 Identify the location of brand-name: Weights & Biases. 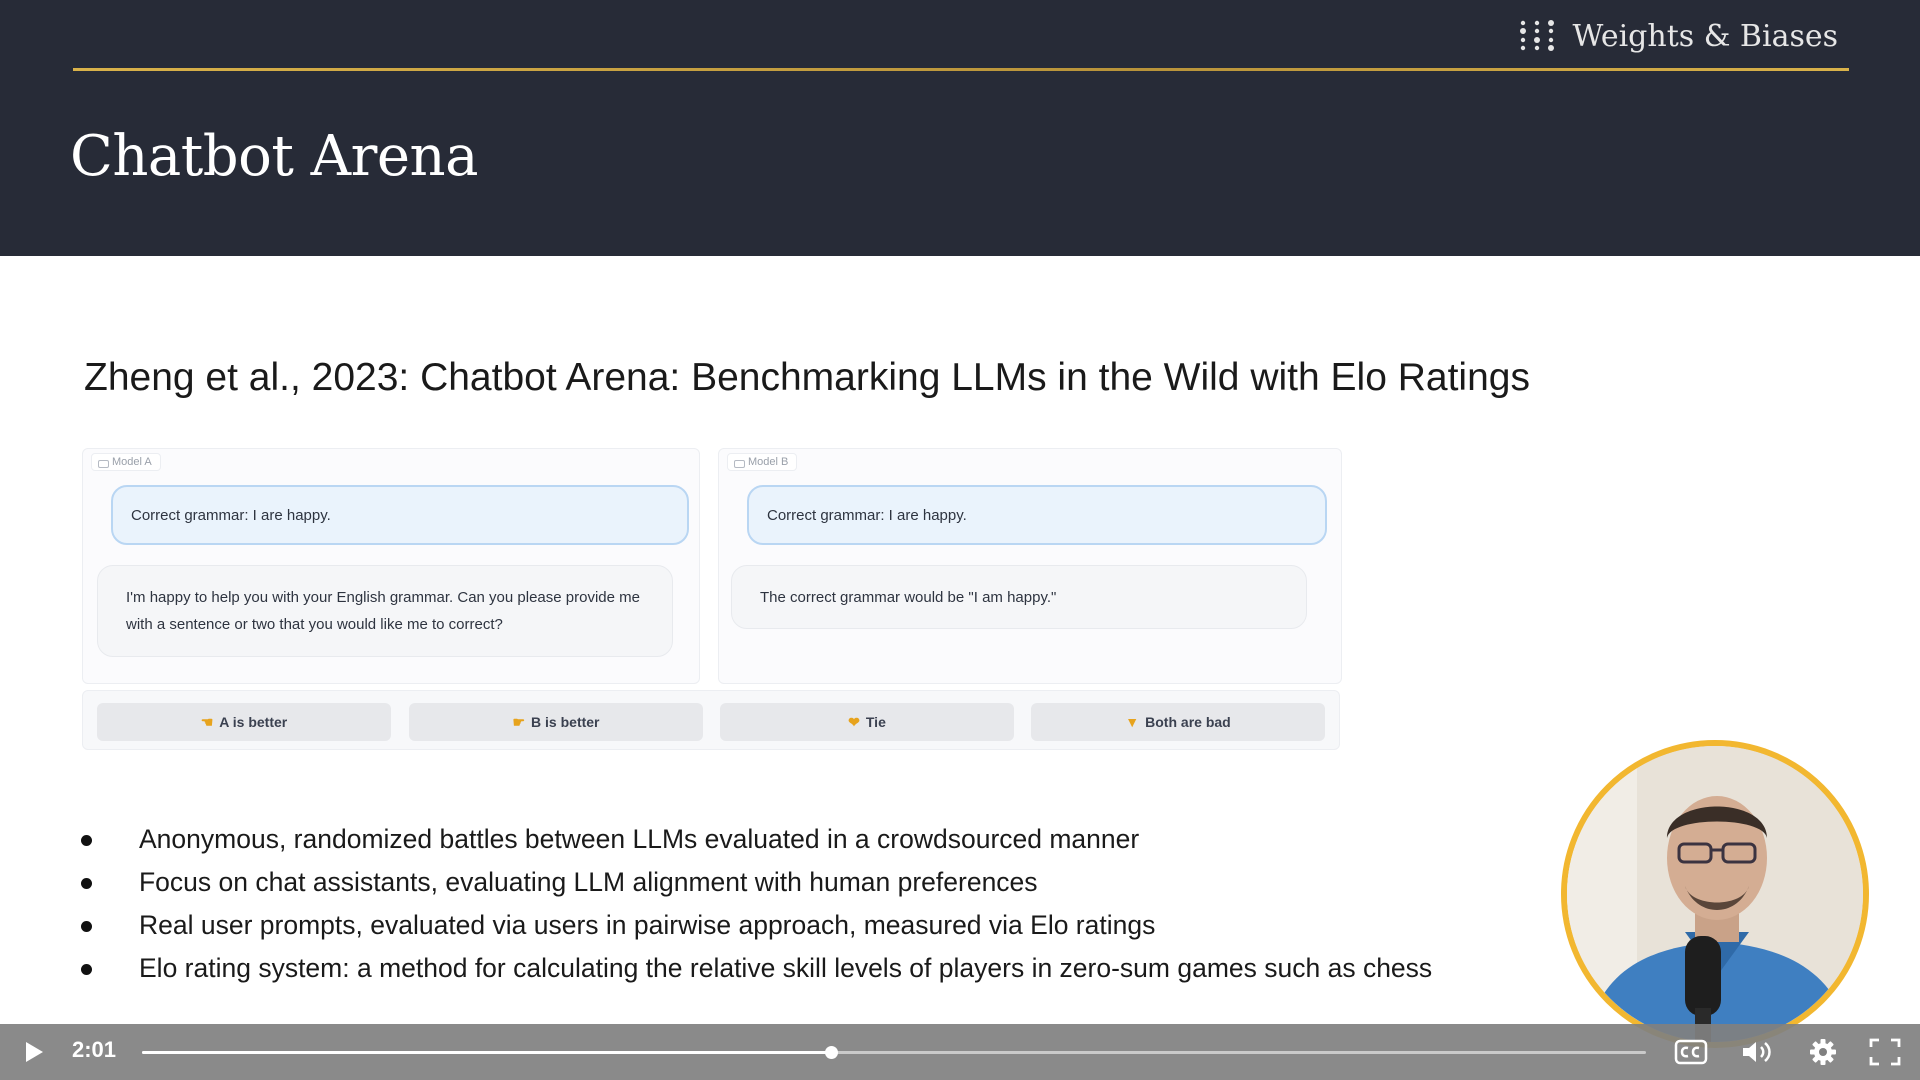
(1705, 36).